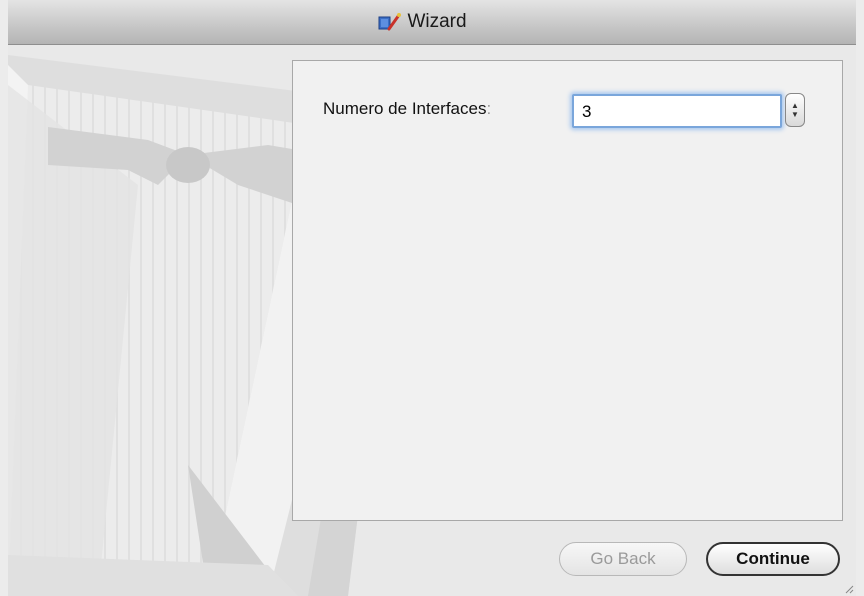 Image resolution: width=864 pixels, height=596 pixels. What do you see at coordinates (795, 105) in the screenshot?
I see `stepper-up-icon: ▲` at bounding box center [795, 105].